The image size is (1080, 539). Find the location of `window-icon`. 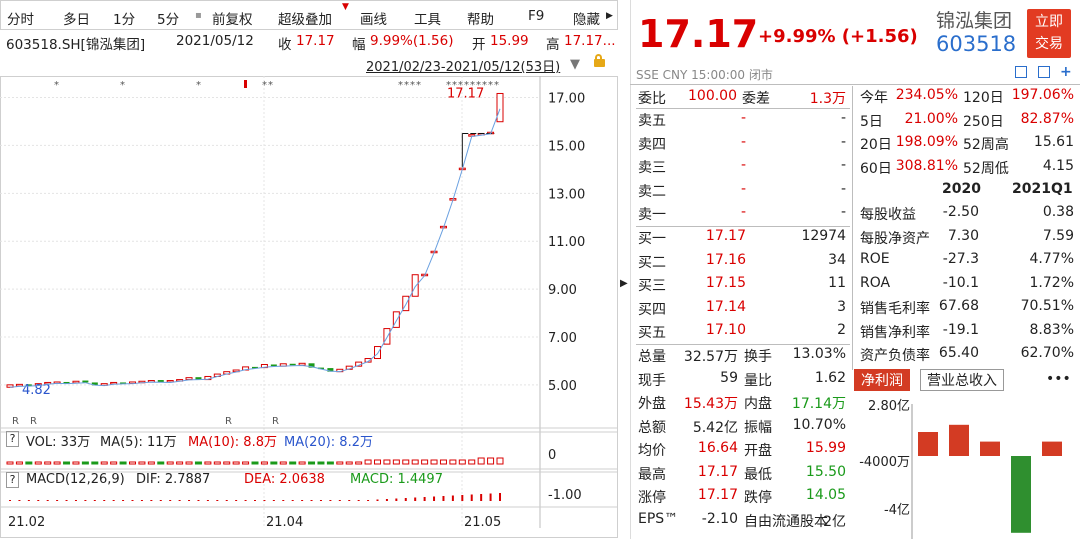

window-icon is located at coordinates (1044, 72).